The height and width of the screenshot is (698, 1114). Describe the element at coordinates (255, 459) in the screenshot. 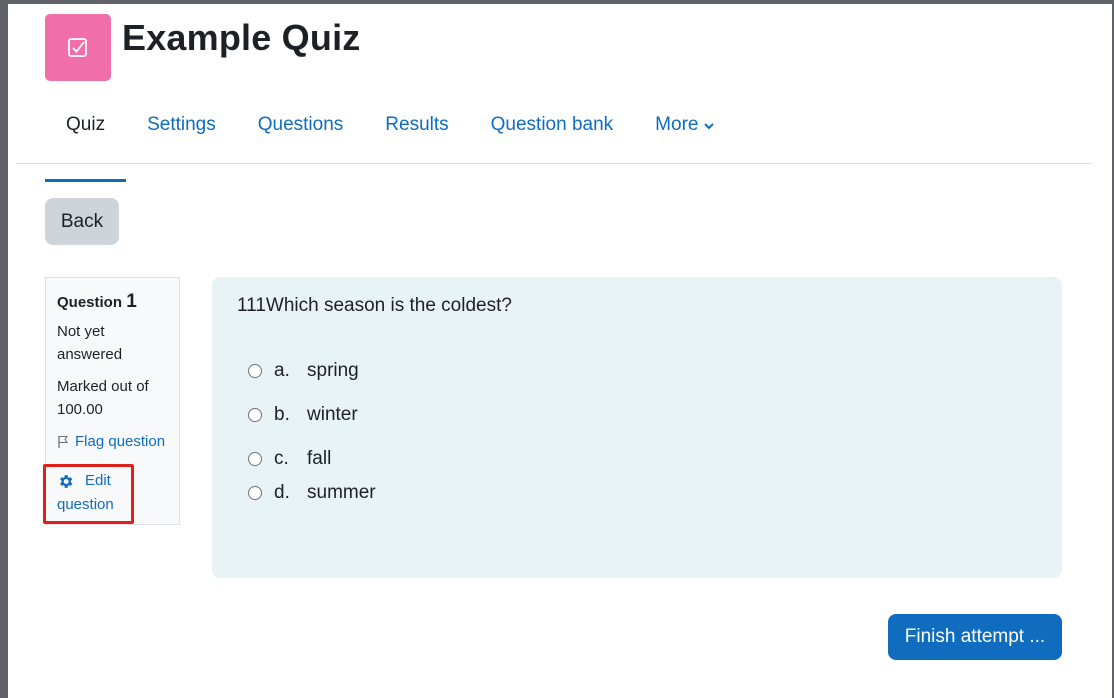

I see `radio-c` at that location.